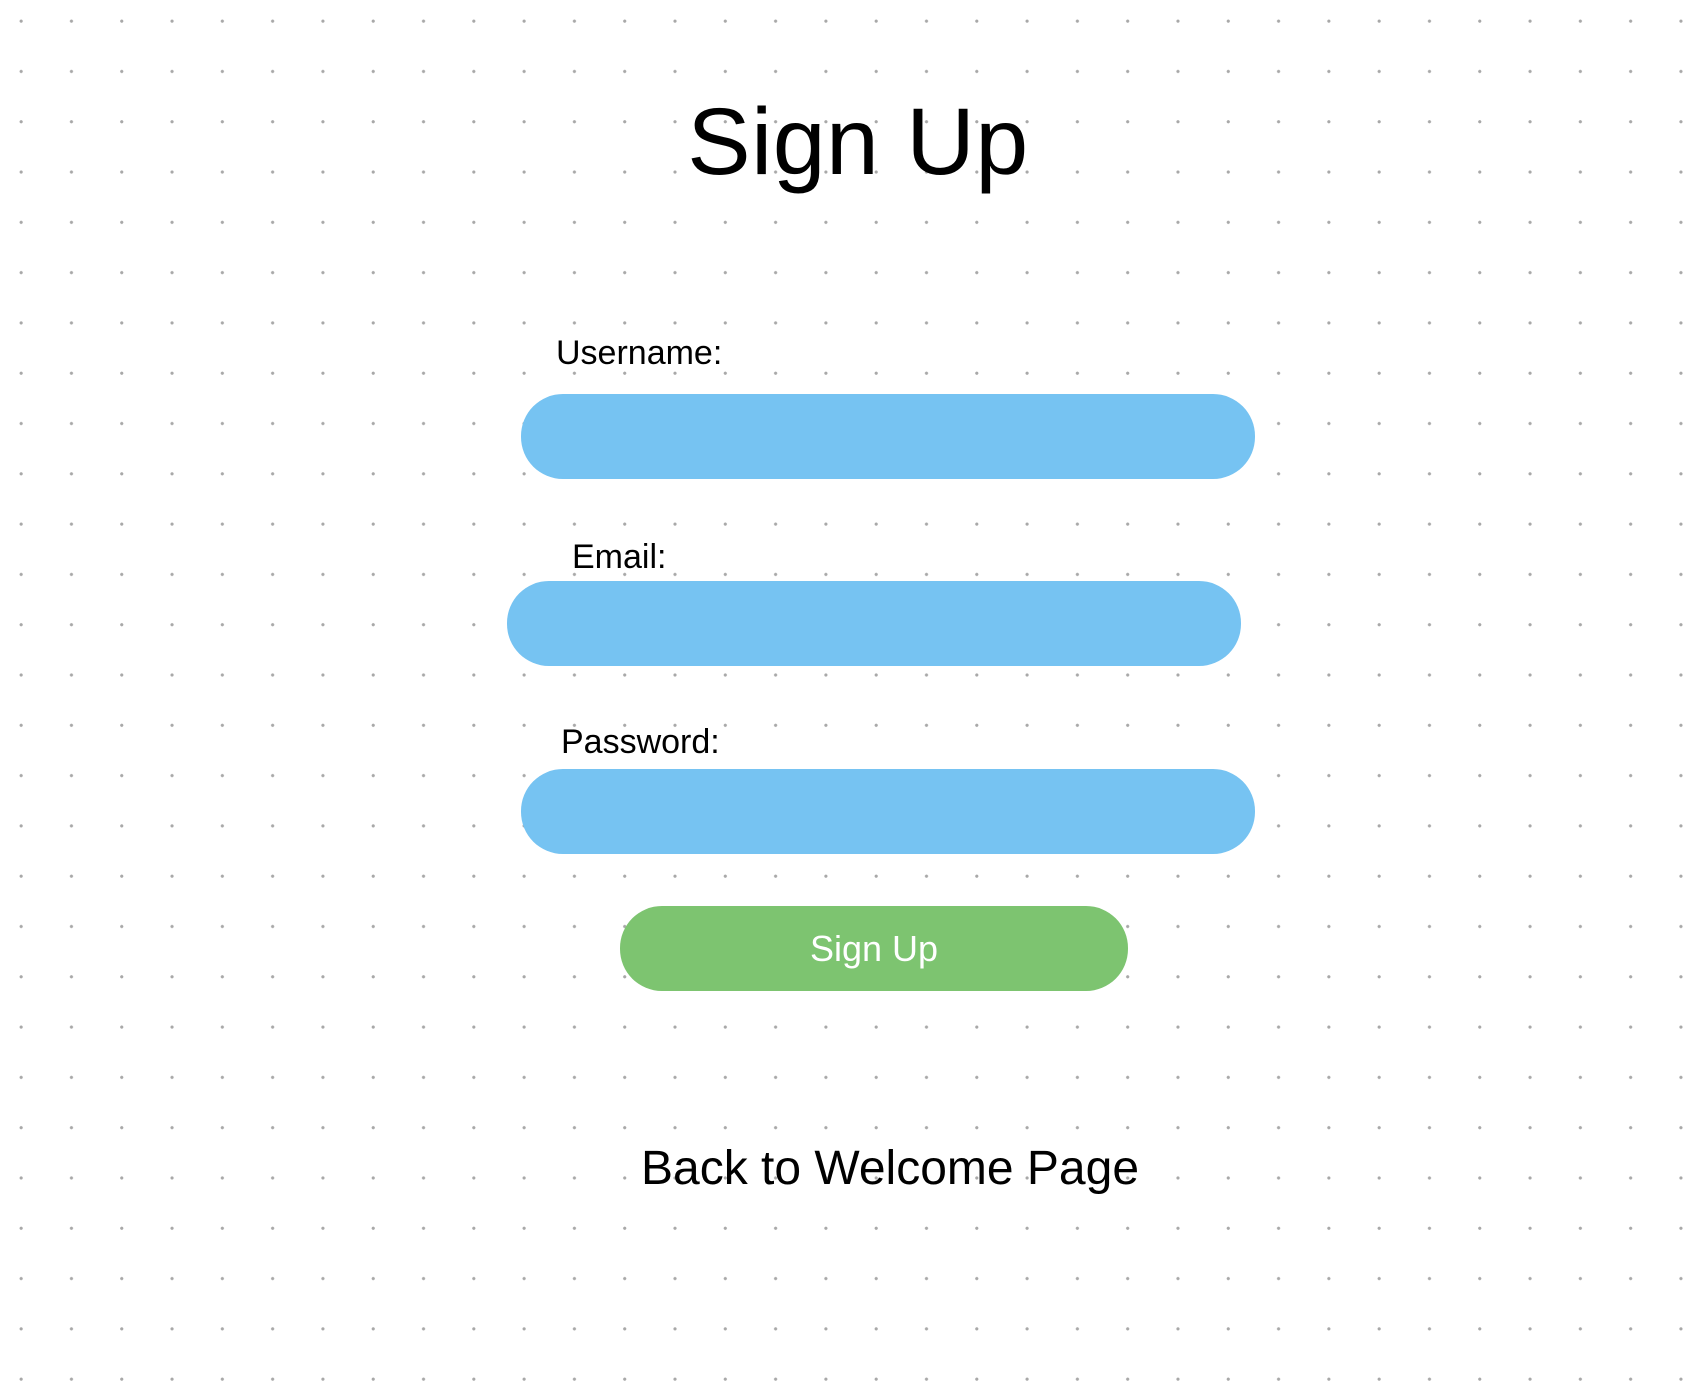 The image size is (1700, 1390). What do you see at coordinates (640, 742) in the screenshot?
I see `password-label: Password:` at bounding box center [640, 742].